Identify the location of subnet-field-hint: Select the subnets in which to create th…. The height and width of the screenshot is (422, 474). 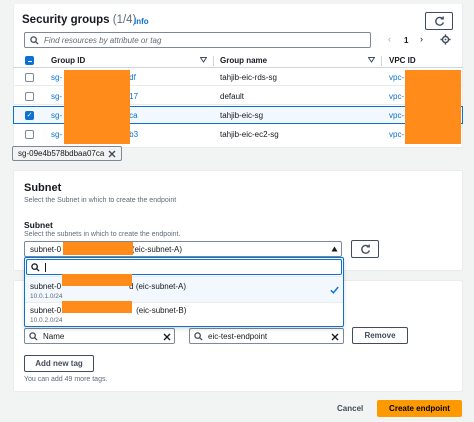
(102, 234).